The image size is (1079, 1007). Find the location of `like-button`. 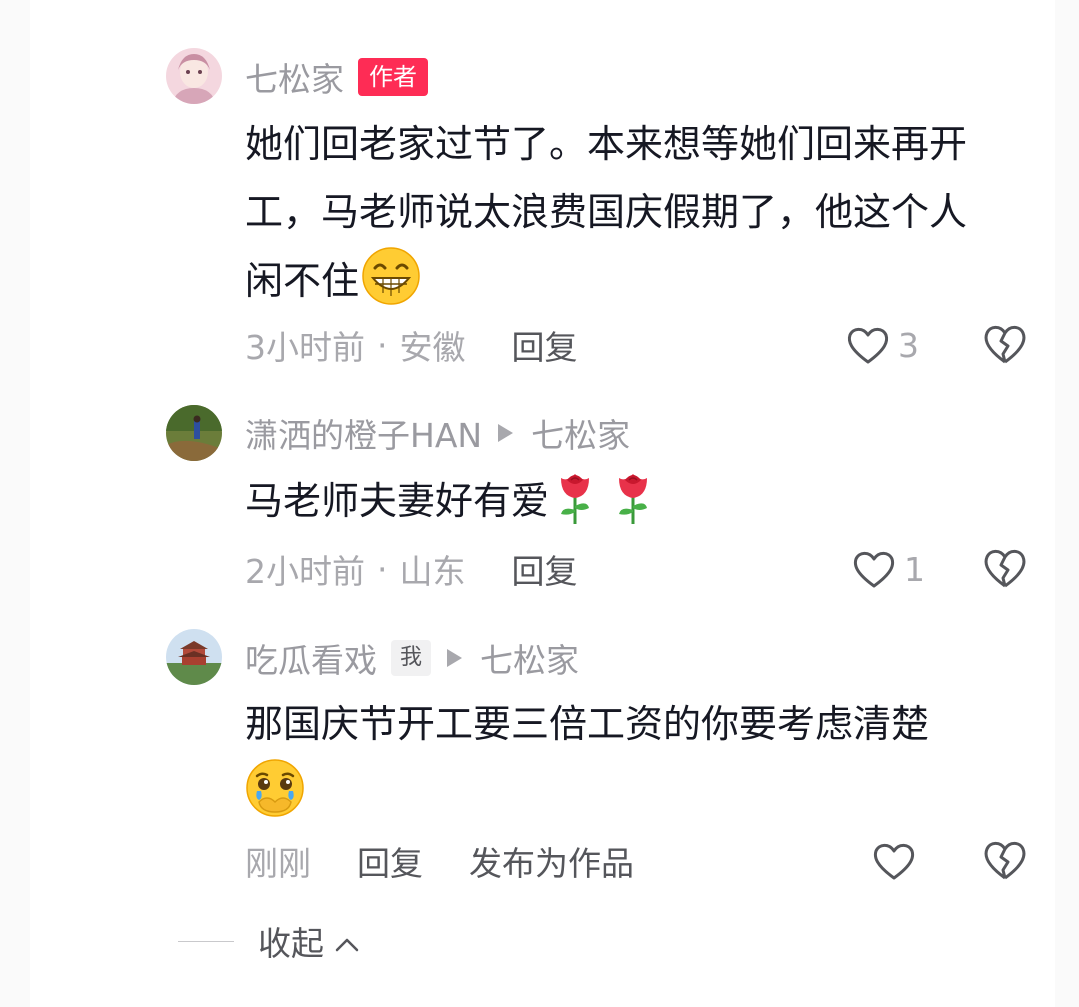

like-button is located at coordinates (894, 861).